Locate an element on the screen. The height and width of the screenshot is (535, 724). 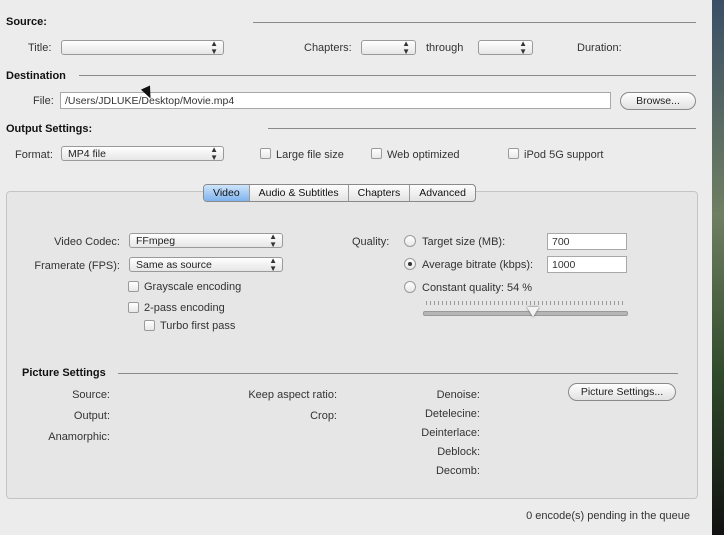
tab-video: Video is located at coordinates (226, 193).